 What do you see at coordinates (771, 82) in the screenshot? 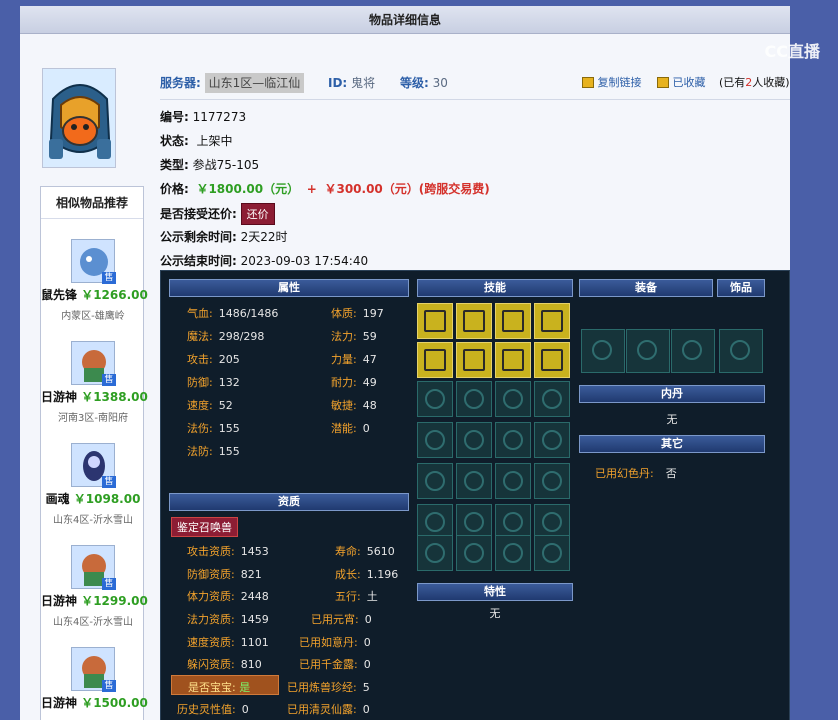
I see `fav-count-suffix: 人收藏)` at bounding box center [771, 82].